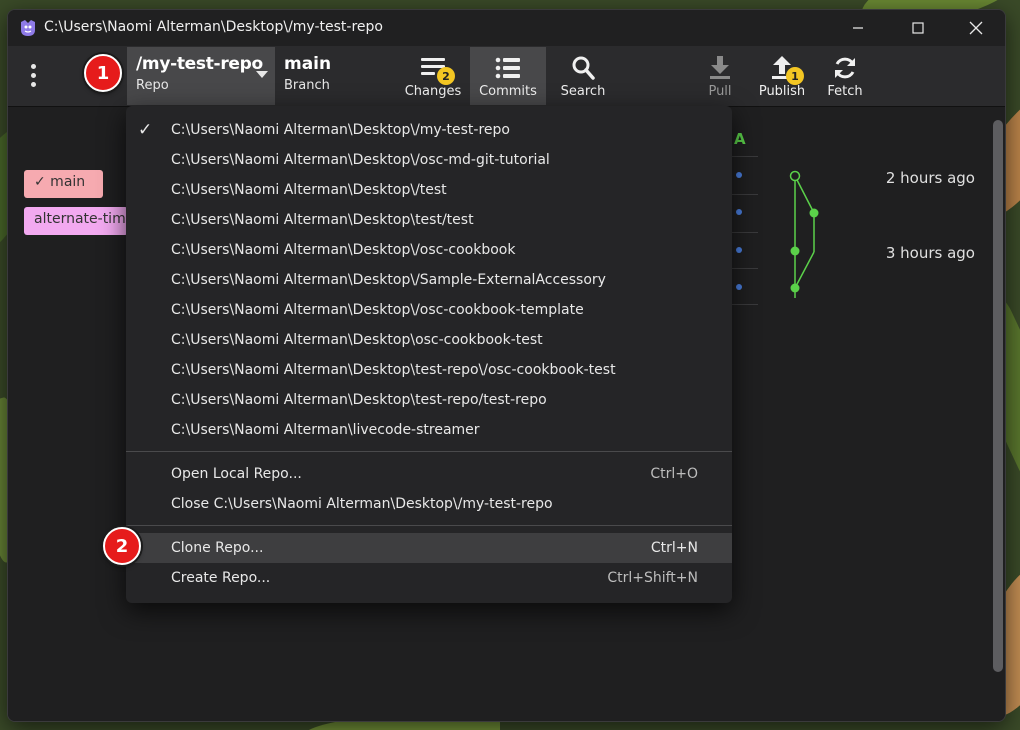  What do you see at coordinates (308, 64) in the screenshot?
I see `branch-name: main` at bounding box center [308, 64].